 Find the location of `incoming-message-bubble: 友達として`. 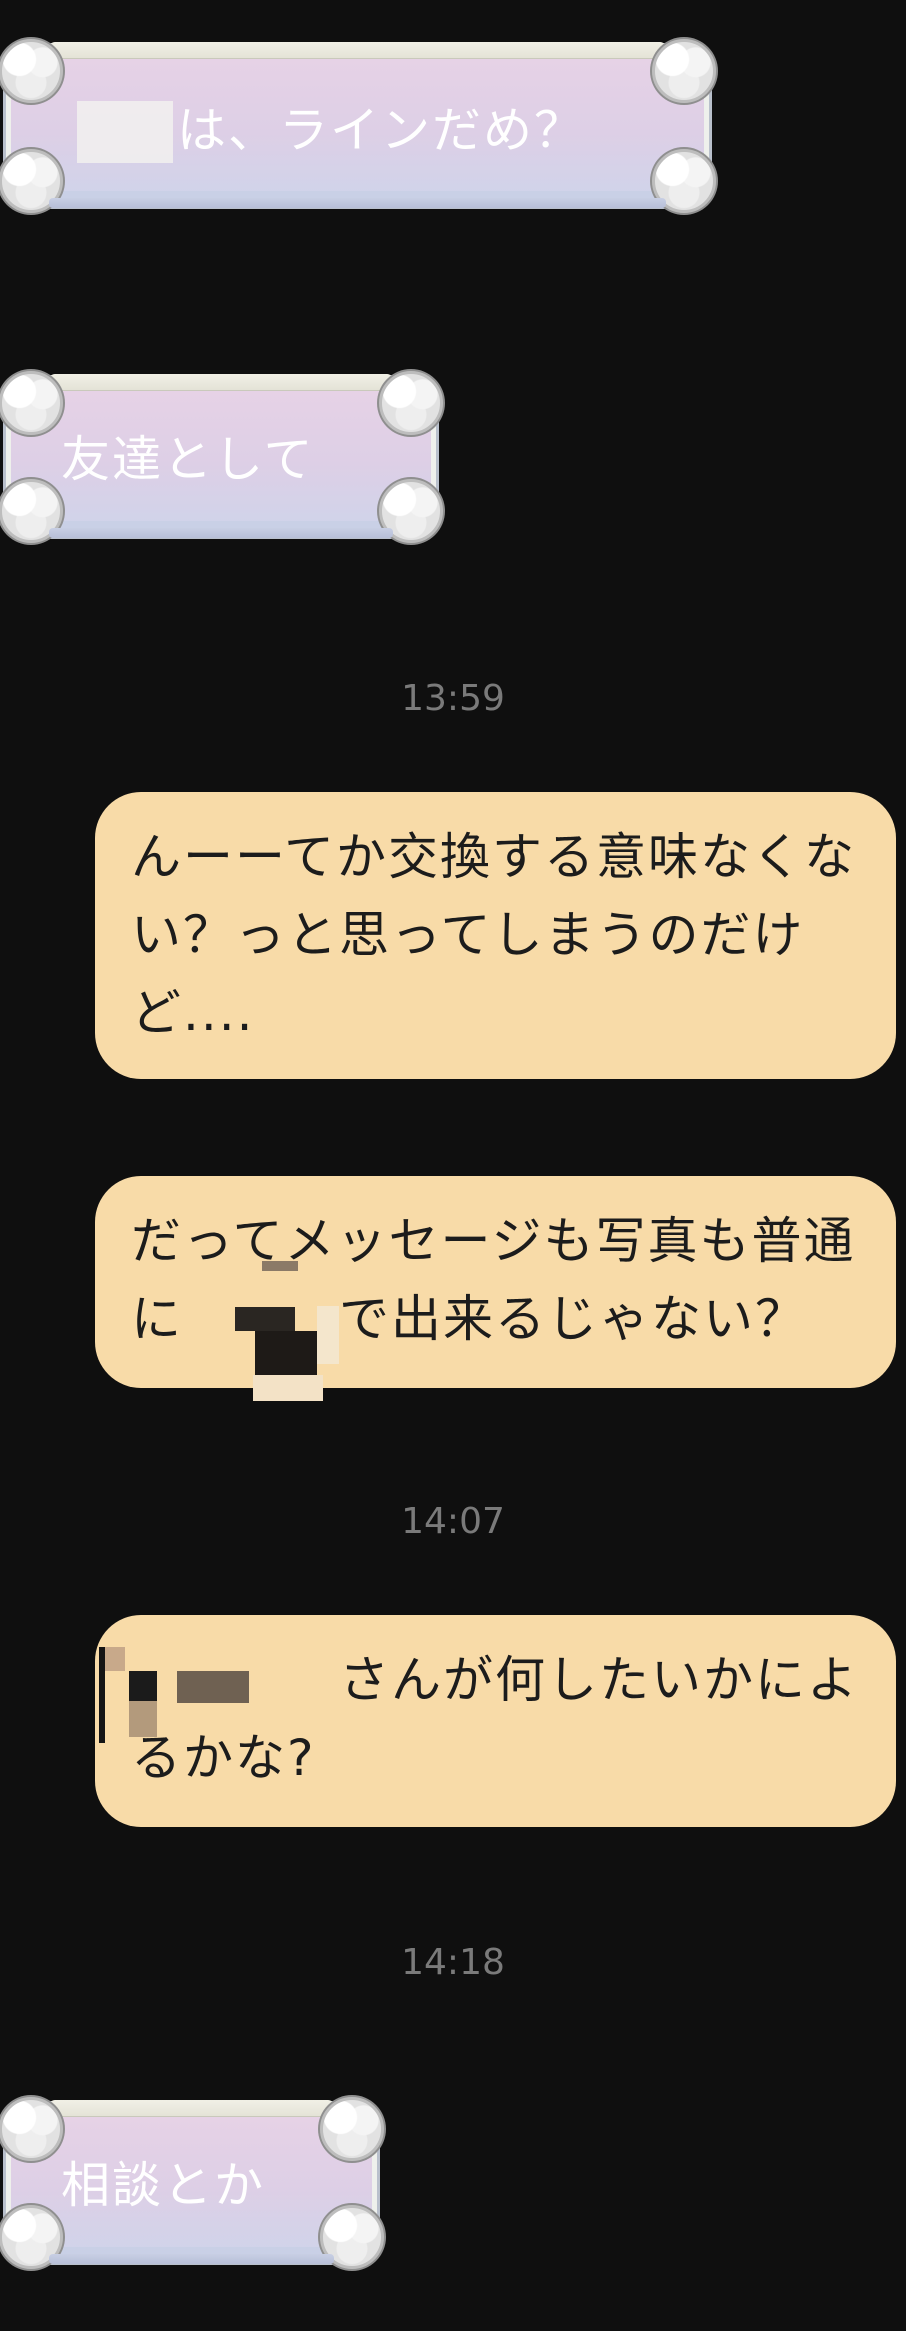

incoming-message-bubble: 友達として is located at coordinates (221, 457).